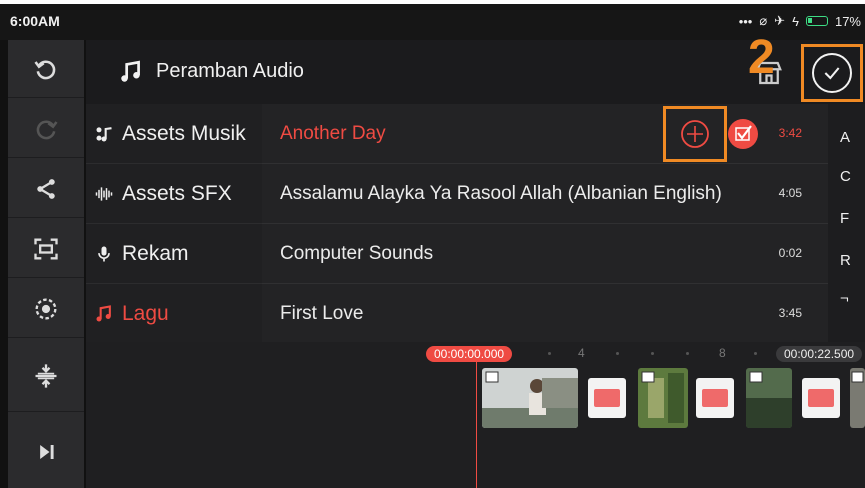 The height and width of the screenshot is (488, 865). Describe the element at coordinates (145, 313) in the screenshot. I see `category-label: Lagu` at that location.